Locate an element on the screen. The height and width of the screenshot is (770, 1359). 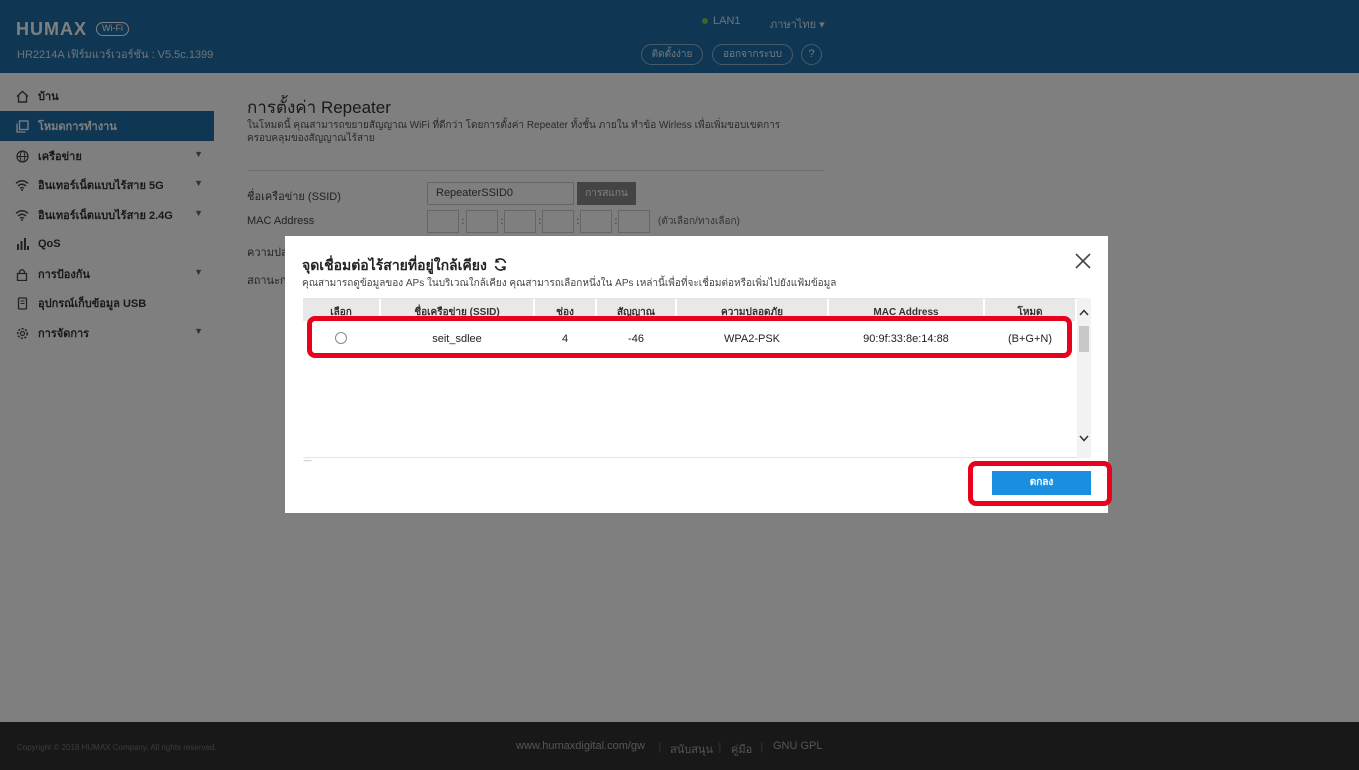
close-icon is located at coordinates (1083, 261).